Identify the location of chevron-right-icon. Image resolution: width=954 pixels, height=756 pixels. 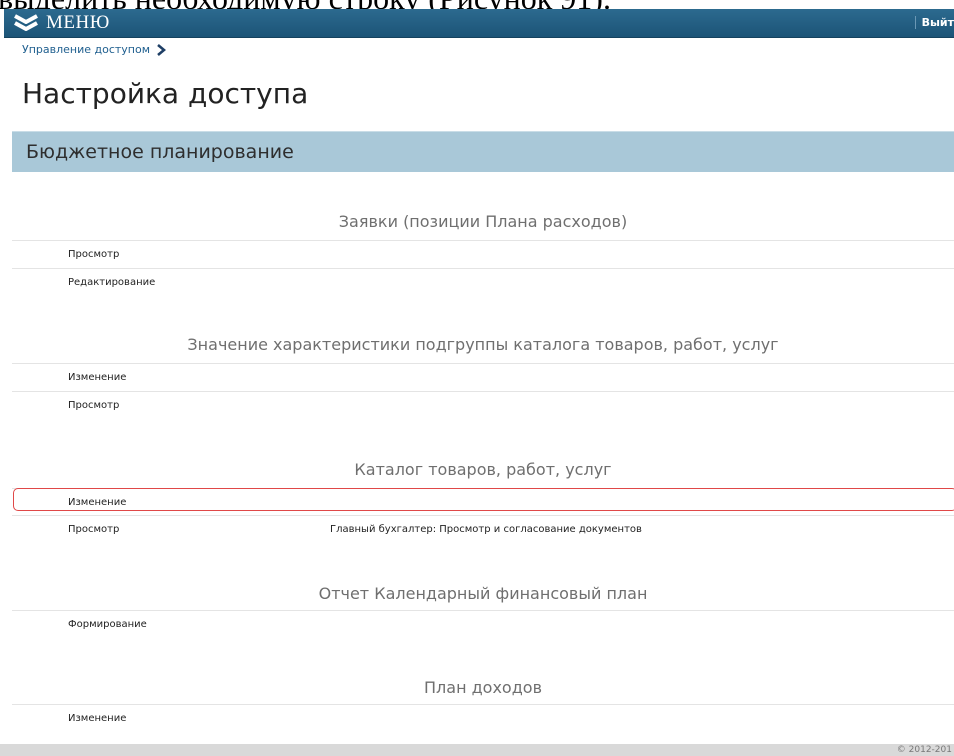
(162, 49).